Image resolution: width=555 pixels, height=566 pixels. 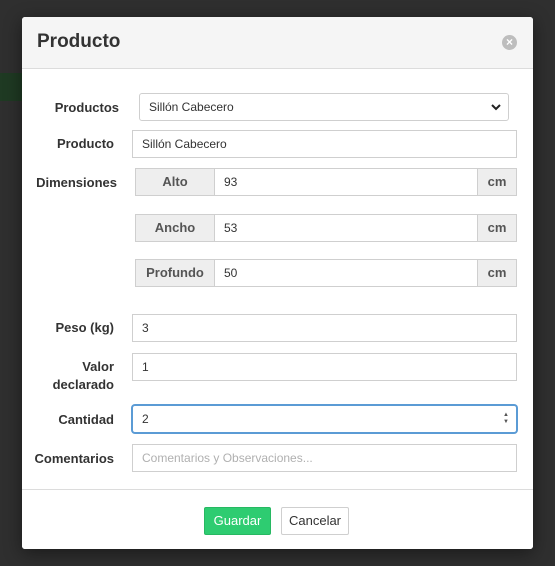 I want to click on ancho-value: 53, so click(x=231, y=228).